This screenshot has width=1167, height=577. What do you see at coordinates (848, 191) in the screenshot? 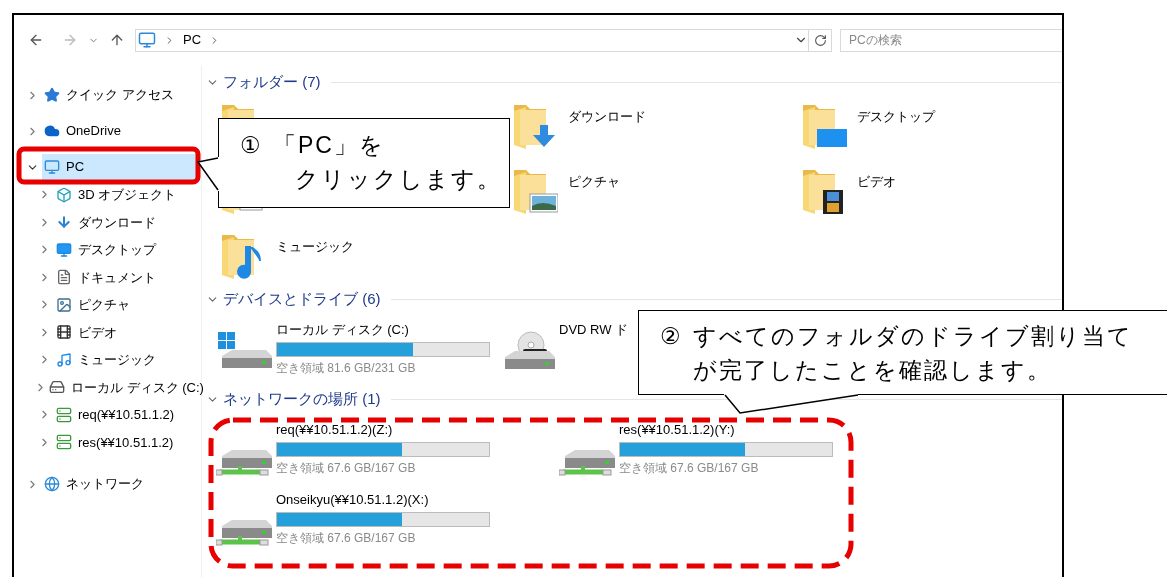
I see `folder-item: ビデオ` at bounding box center [848, 191].